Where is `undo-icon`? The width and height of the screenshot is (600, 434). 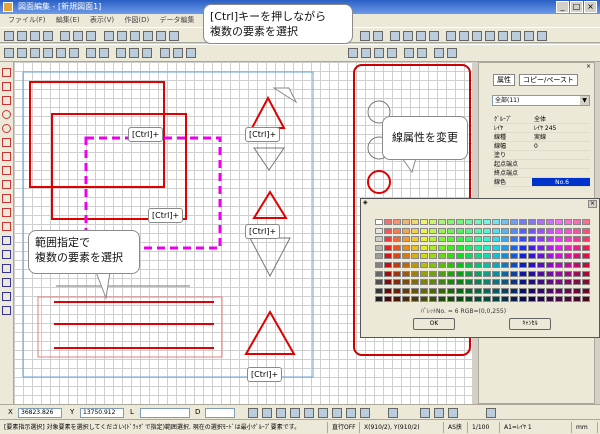 undo-icon is located at coordinates (365, 36).